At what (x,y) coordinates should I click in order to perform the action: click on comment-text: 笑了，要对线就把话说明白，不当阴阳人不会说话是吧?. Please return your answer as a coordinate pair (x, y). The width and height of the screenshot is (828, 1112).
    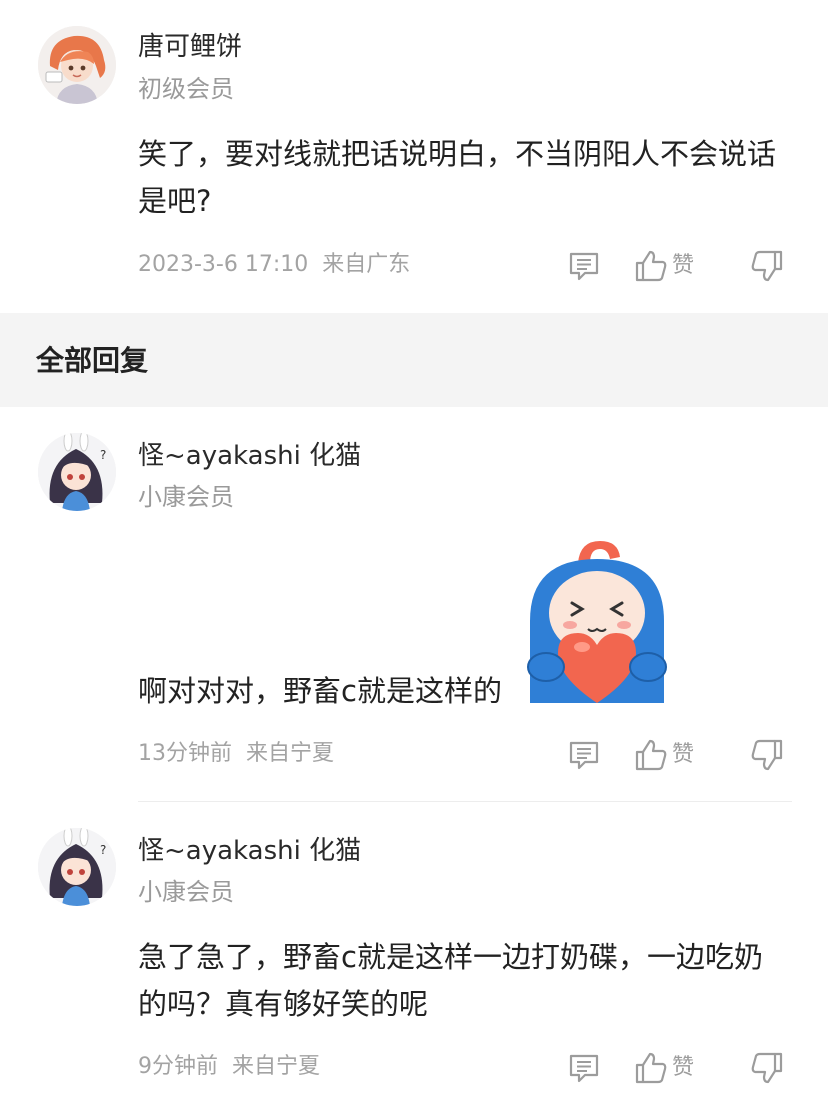
    Looking at the image, I should click on (457, 177).